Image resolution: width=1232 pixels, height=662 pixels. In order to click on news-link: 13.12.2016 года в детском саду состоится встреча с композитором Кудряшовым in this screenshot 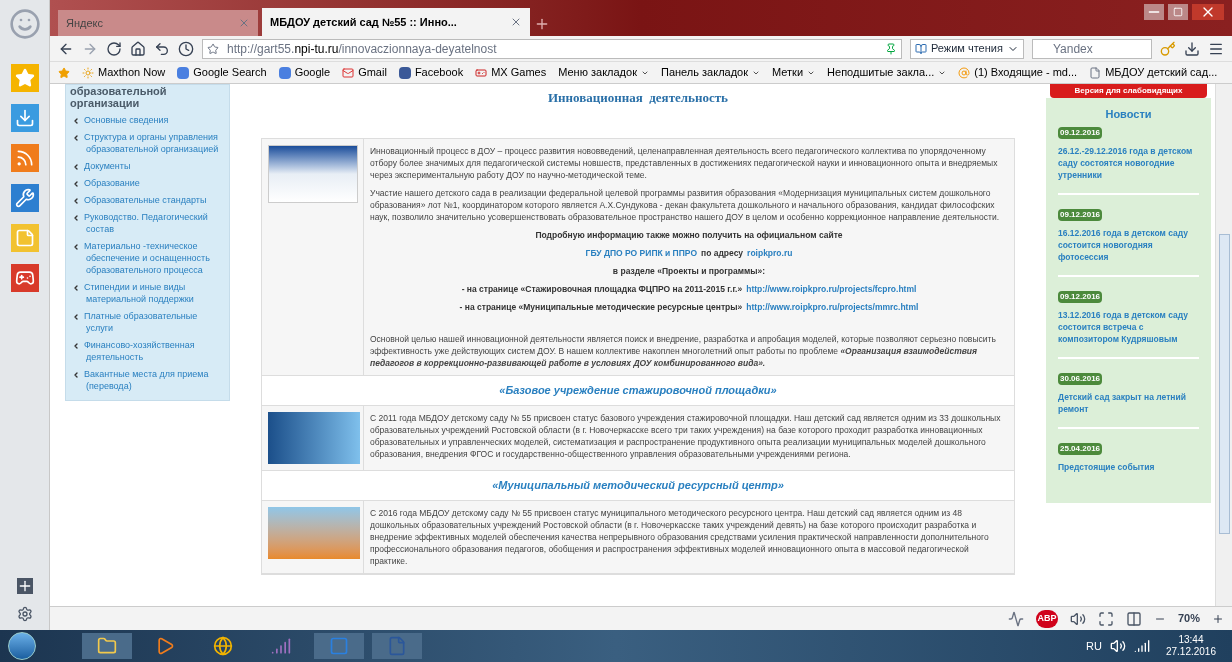, I will do `click(1128, 326)`.